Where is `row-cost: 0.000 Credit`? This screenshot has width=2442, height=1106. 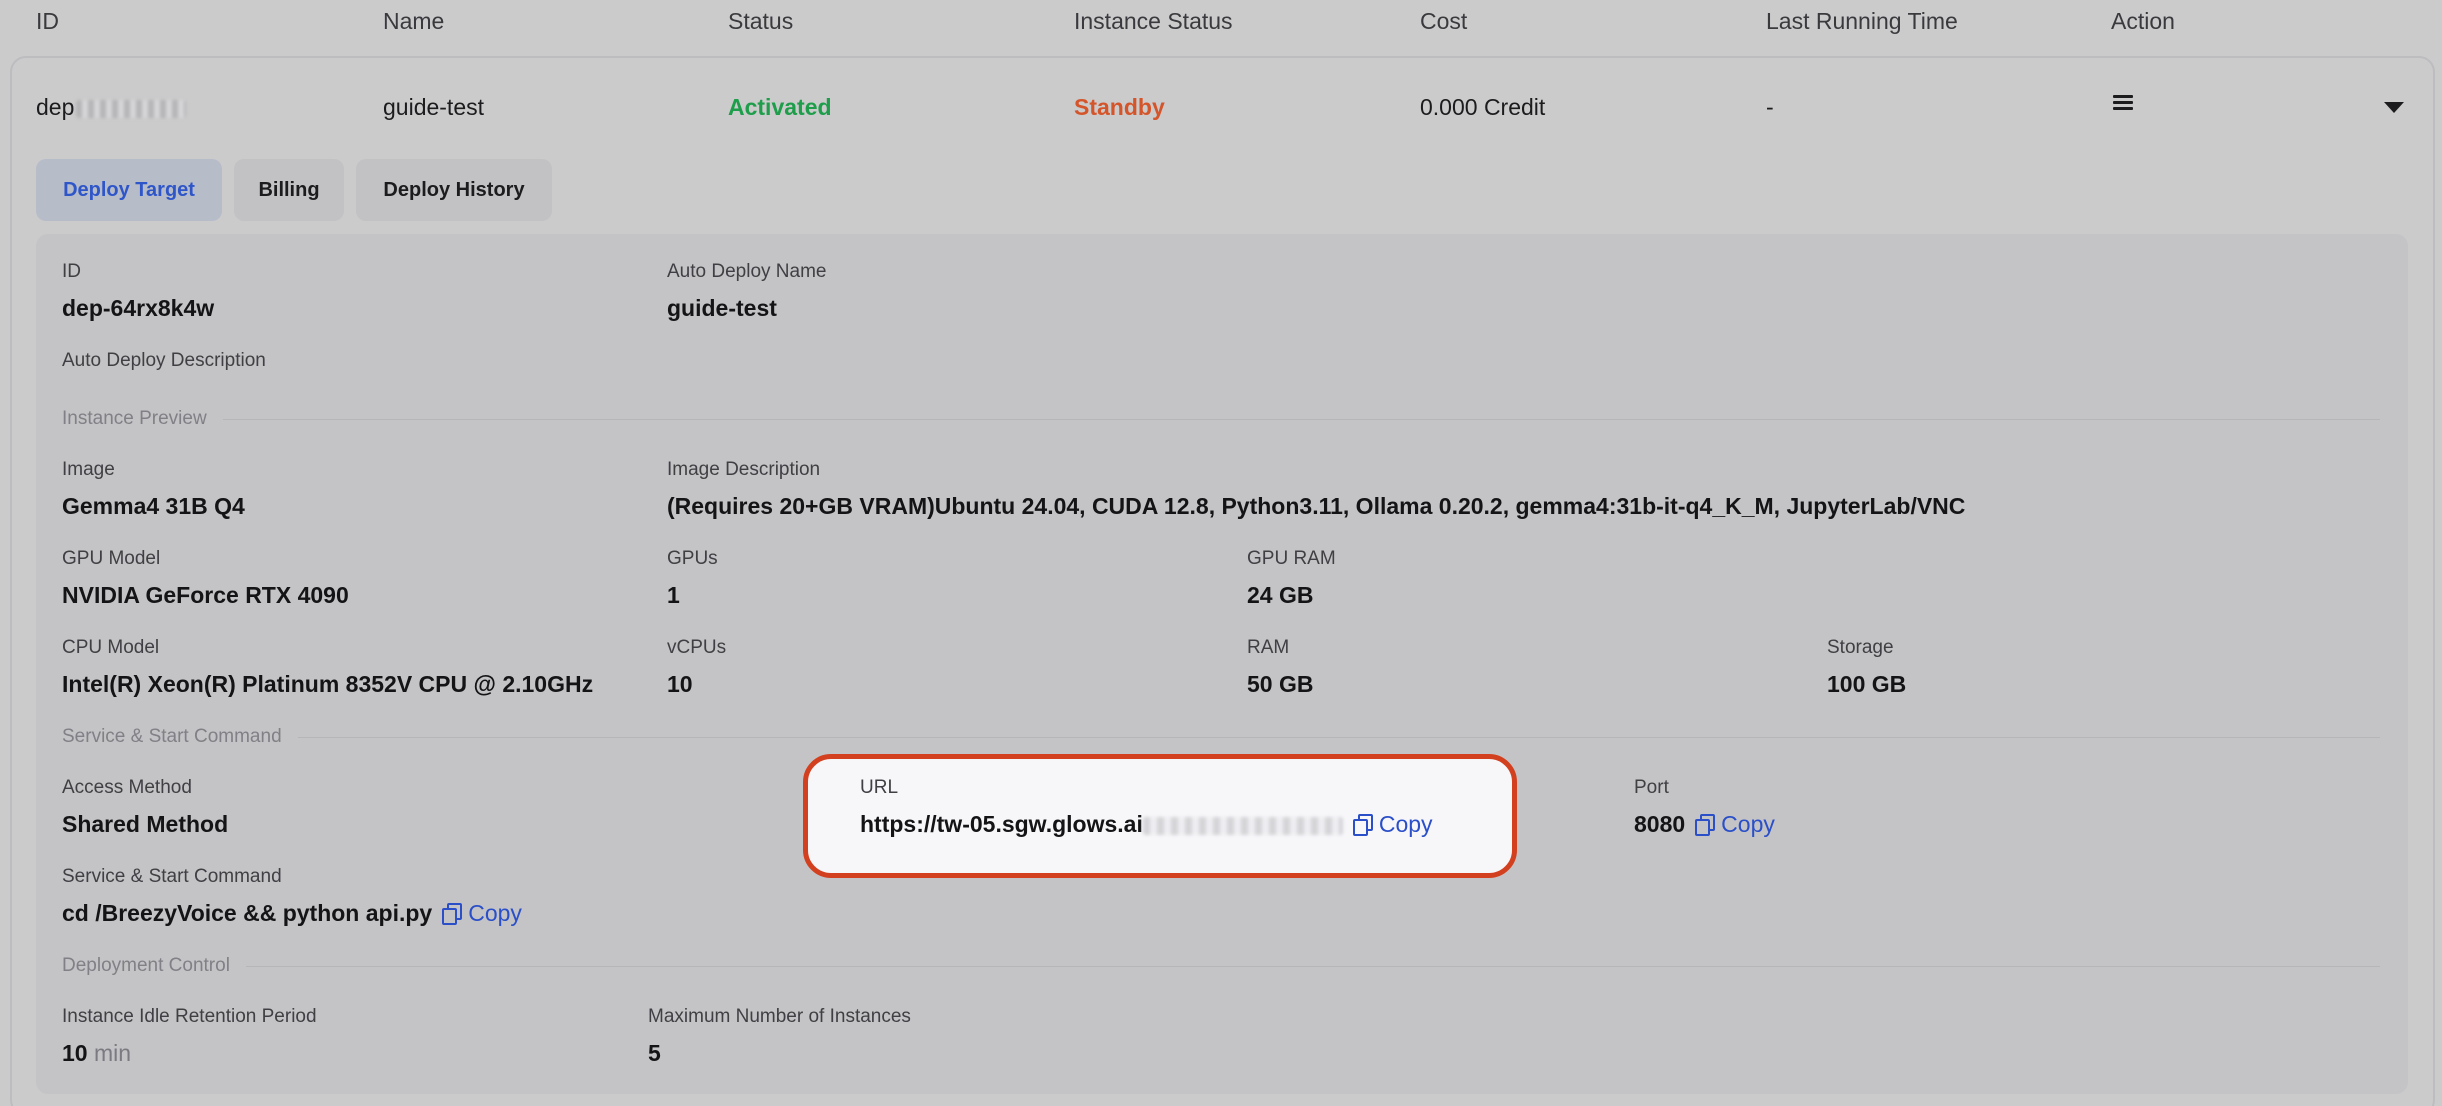 row-cost: 0.000 Credit is located at coordinates (1483, 107).